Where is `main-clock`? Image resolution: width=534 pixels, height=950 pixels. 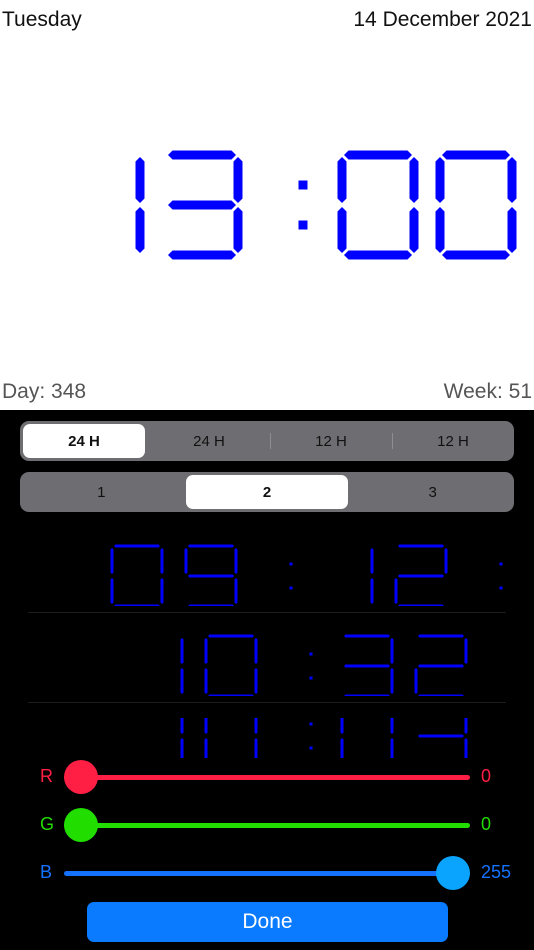
main-clock is located at coordinates (267, 205).